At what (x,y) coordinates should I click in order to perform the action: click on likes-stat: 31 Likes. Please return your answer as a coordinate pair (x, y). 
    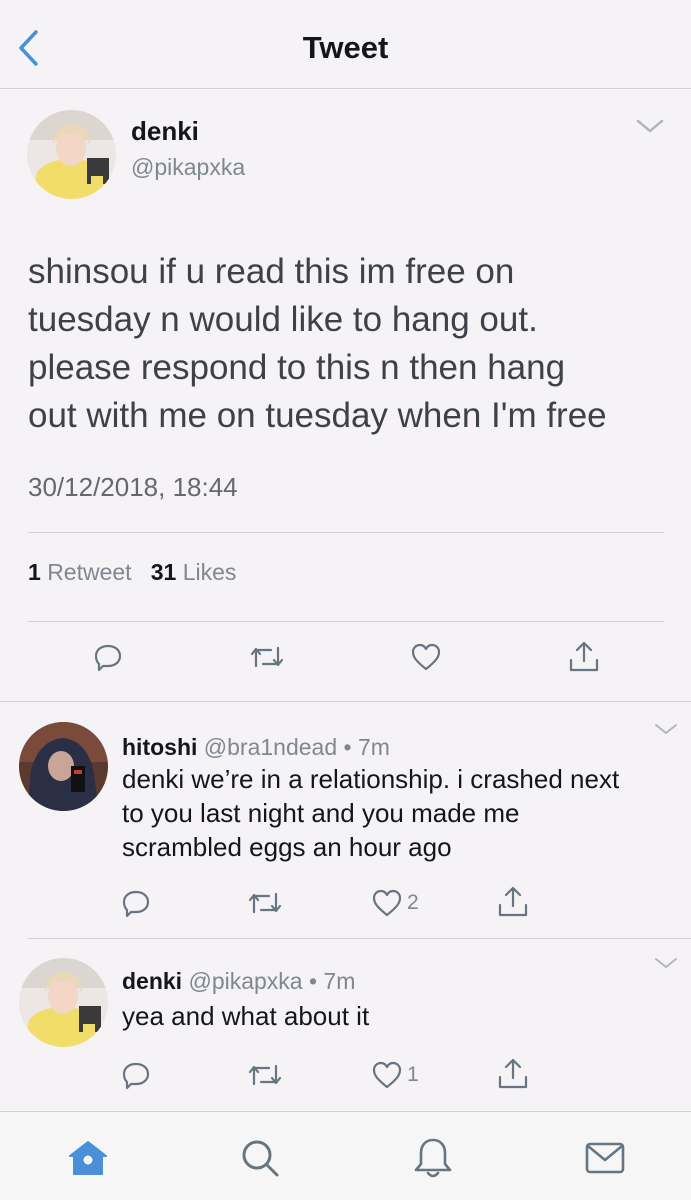
    Looking at the image, I should click on (194, 572).